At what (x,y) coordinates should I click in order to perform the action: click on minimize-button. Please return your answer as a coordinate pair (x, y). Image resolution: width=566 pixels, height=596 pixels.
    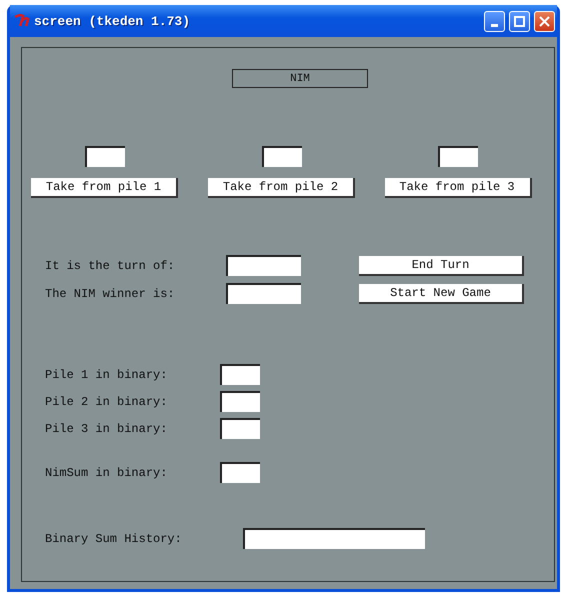
    Looking at the image, I should click on (494, 21).